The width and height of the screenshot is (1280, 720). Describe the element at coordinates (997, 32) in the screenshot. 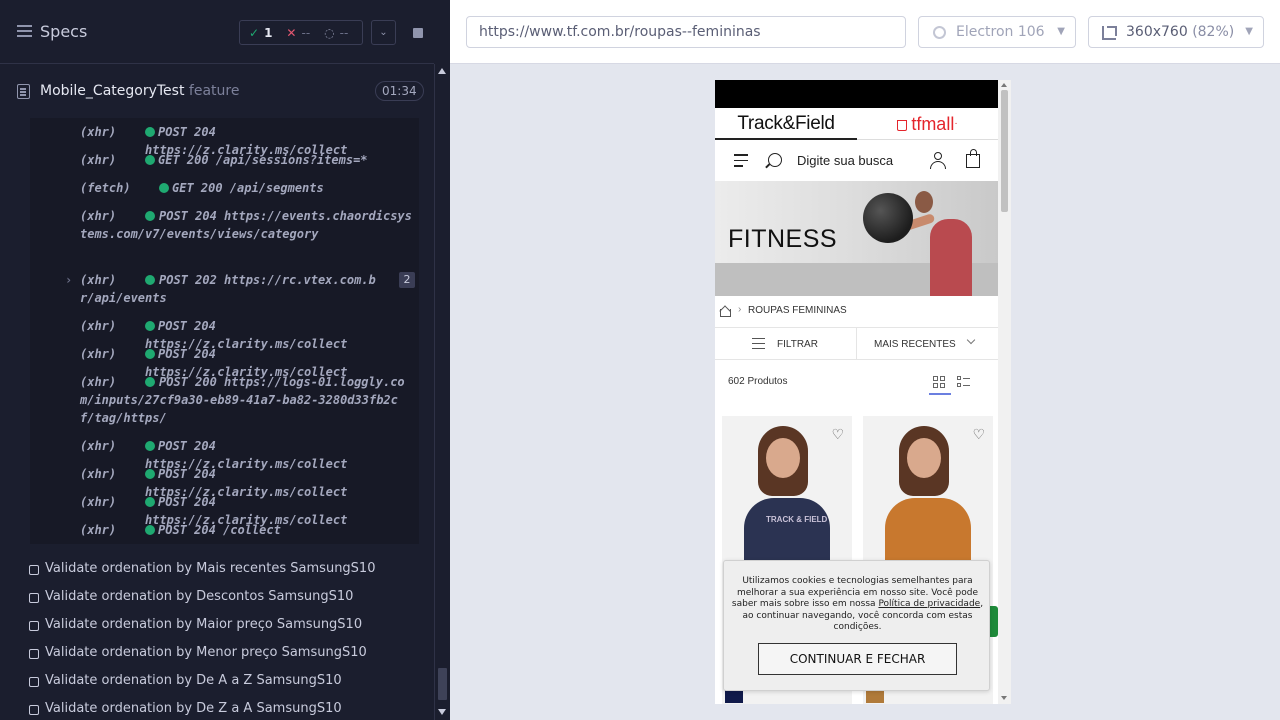

I see `browser-selector: Electron 106 ▼` at that location.